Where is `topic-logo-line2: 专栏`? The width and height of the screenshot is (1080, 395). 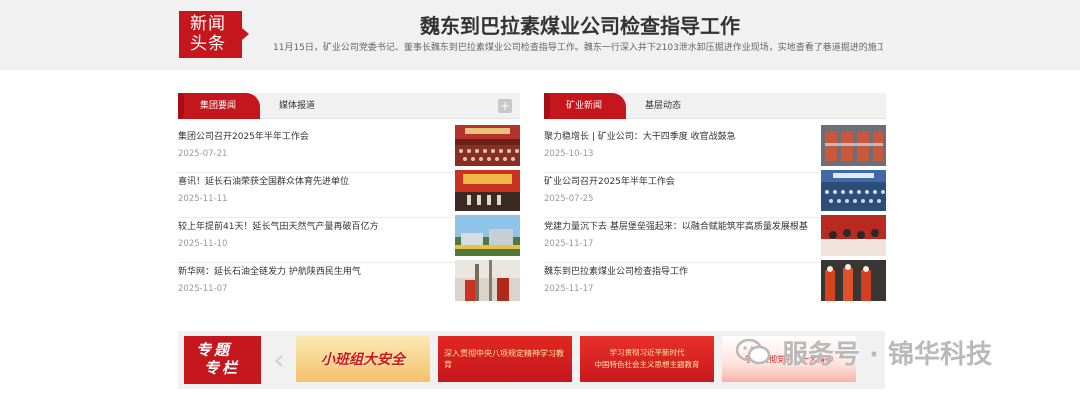
topic-logo-line2: 专栏 is located at coordinates (222, 368).